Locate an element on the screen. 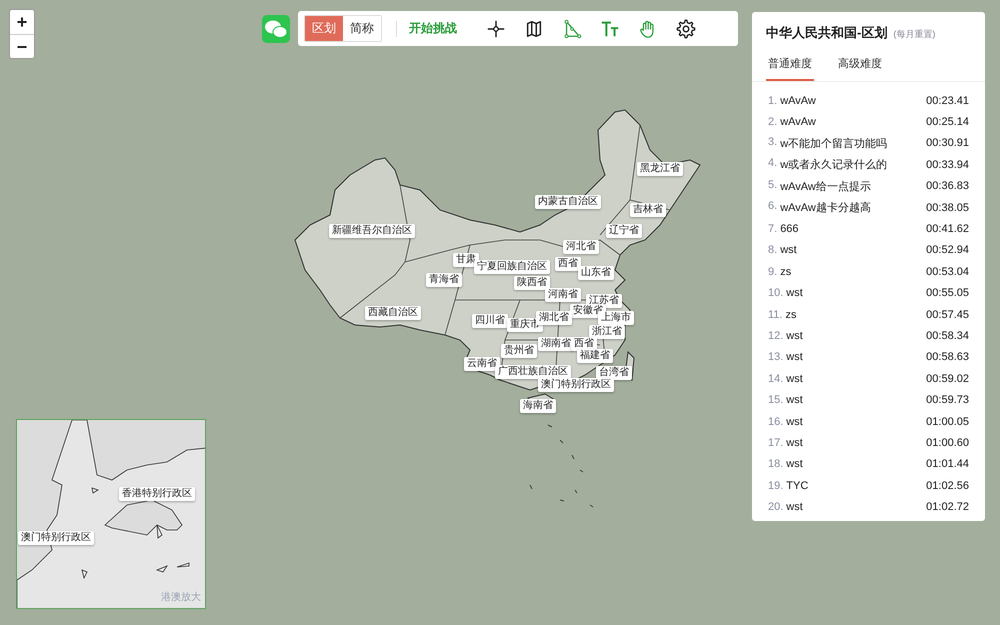 This screenshot has width=1000, height=625. finish-time: 00:59.02 is located at coordinates (947, 378).